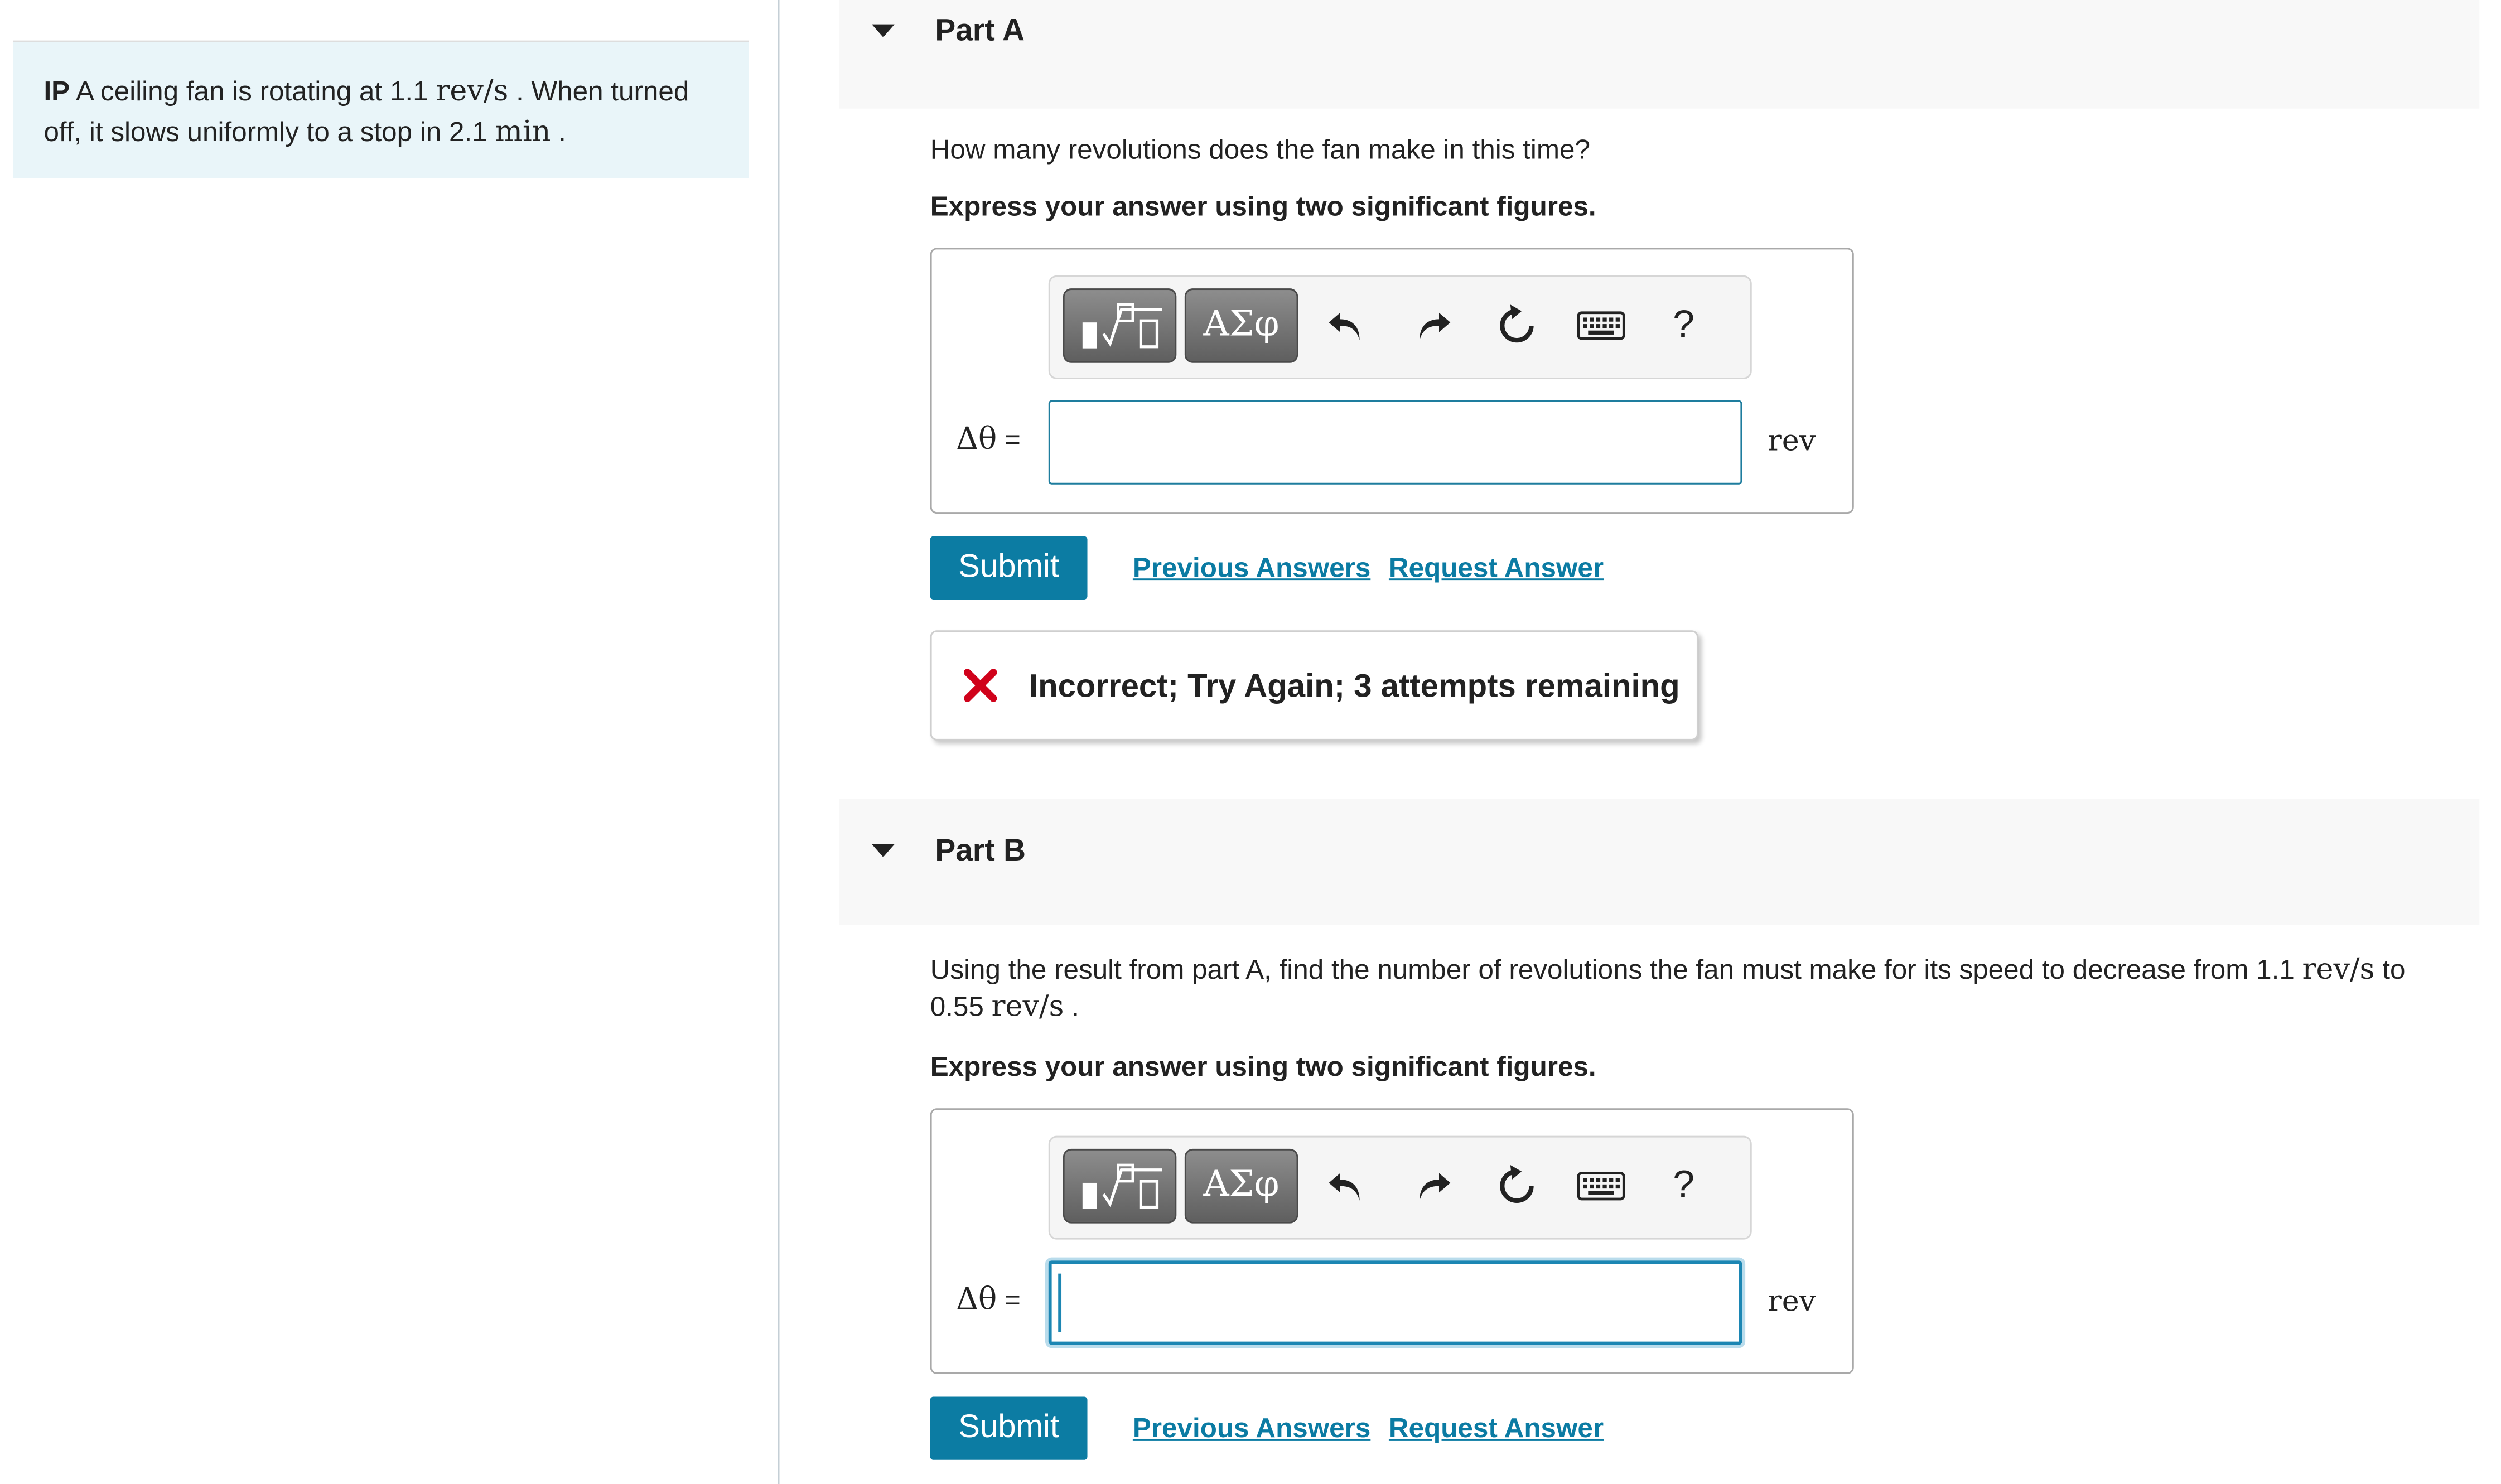  Describe the element at coordinates (779, 742) in the screenshot. I see `column-divider` at that location.